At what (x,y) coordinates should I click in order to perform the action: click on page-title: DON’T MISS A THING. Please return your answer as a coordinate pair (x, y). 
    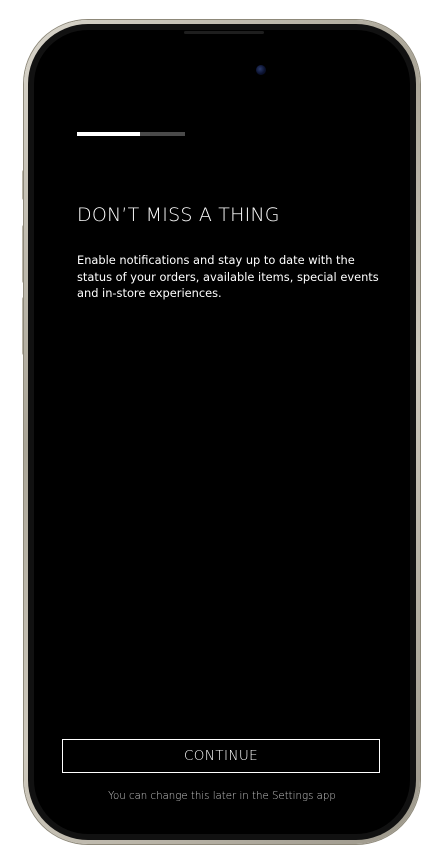
    Looking at the image, I should click on (178, 215).